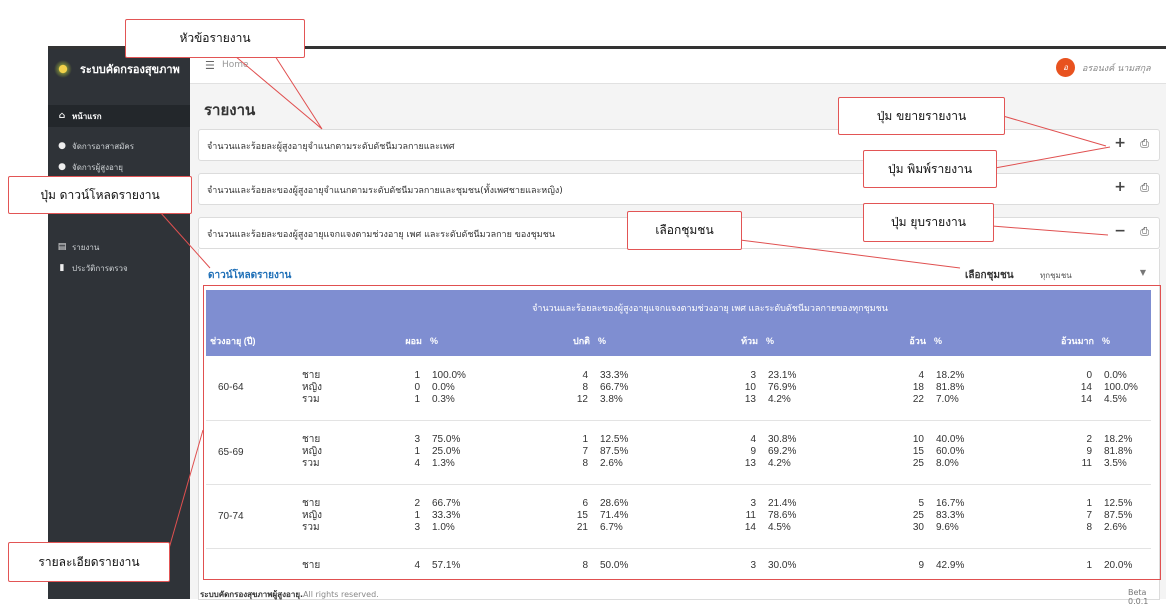 The height and width of the screenshot is (606, 1166). What do you see at coordinates (215, 38) in the screenshot?
I see `callout-report-heading: หัวข้อรายงาน` at bounding box center [215, 38].